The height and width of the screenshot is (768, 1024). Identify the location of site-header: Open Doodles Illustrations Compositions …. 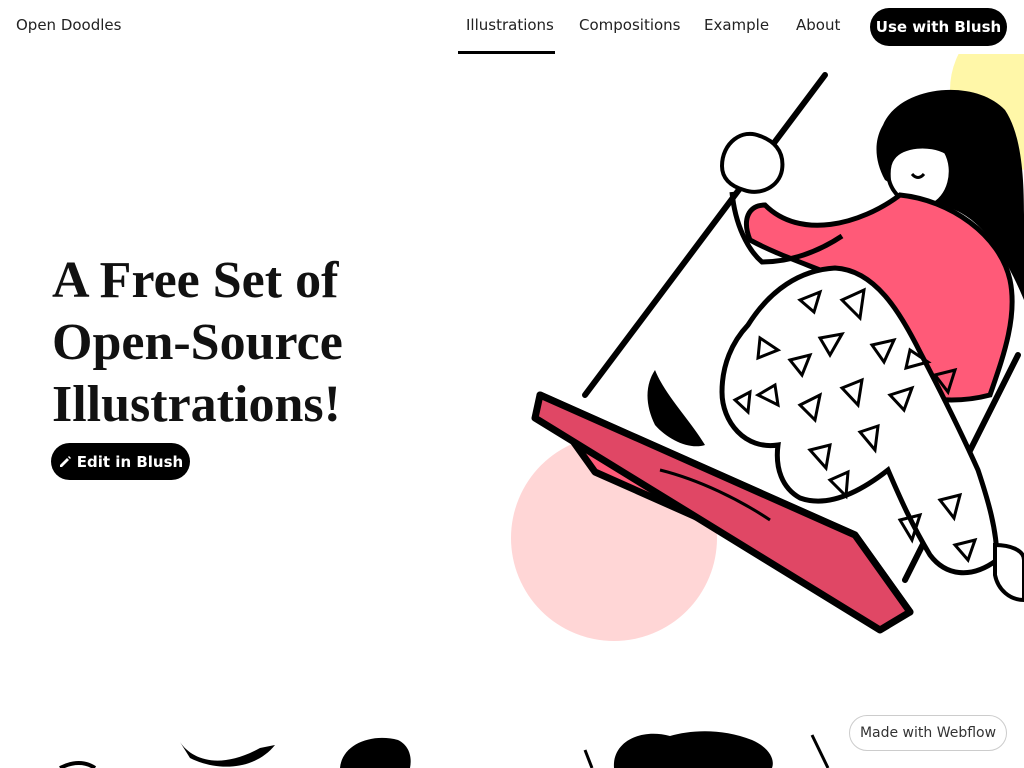
(512, 27).